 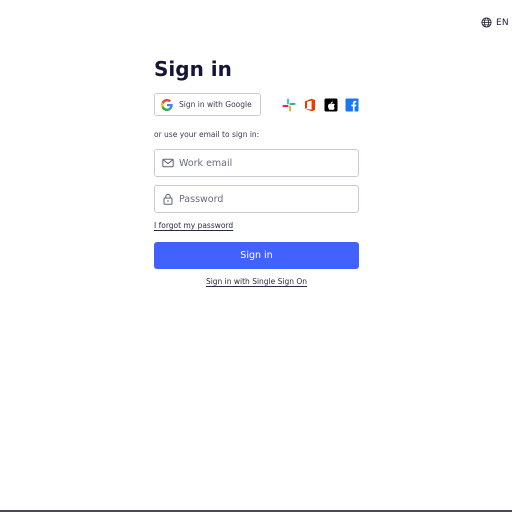 I want to click on office-icon, so click(x=310, y=105).